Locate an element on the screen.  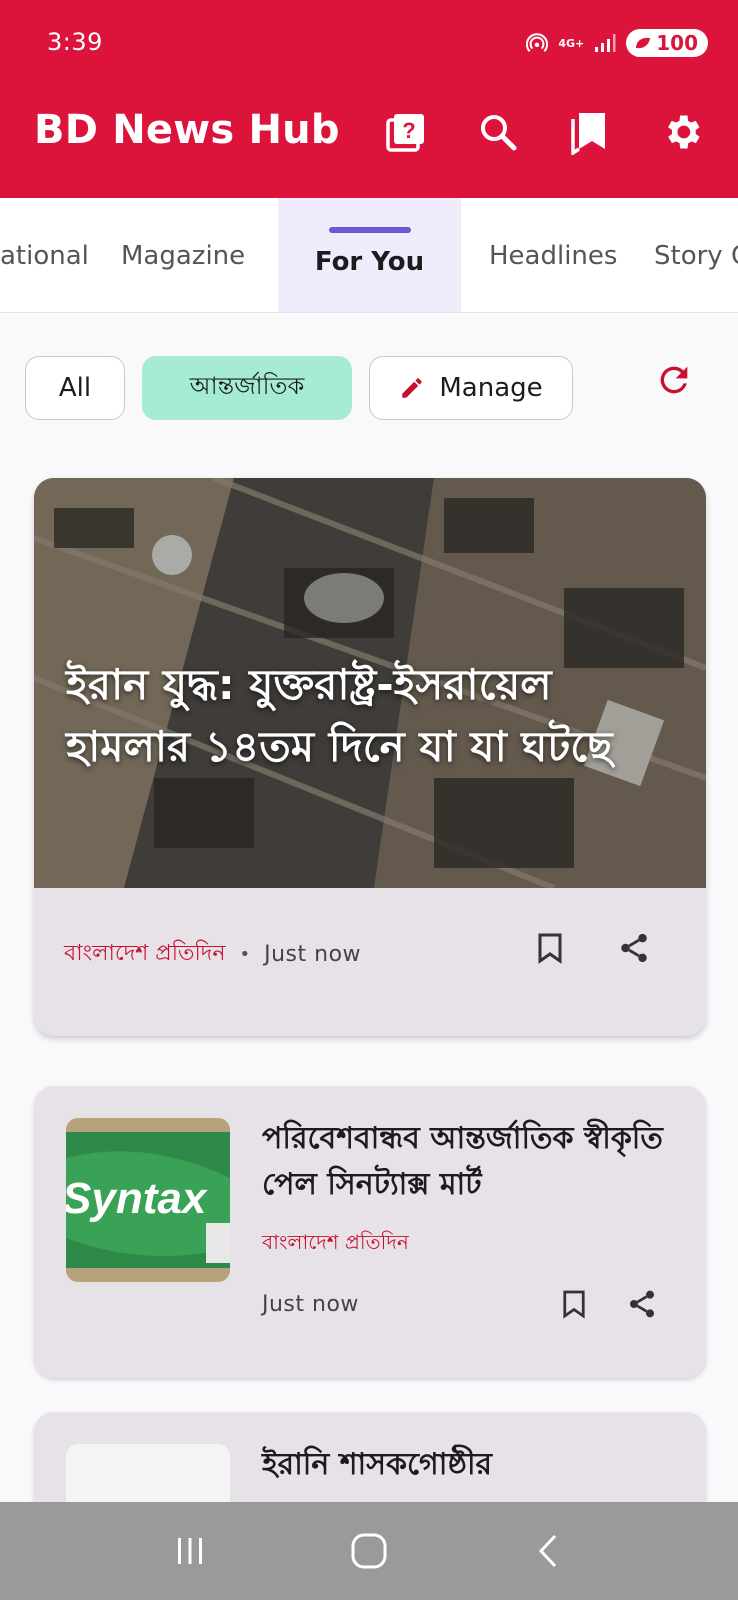
tab-national: ational is located at coordinates (55, 255).